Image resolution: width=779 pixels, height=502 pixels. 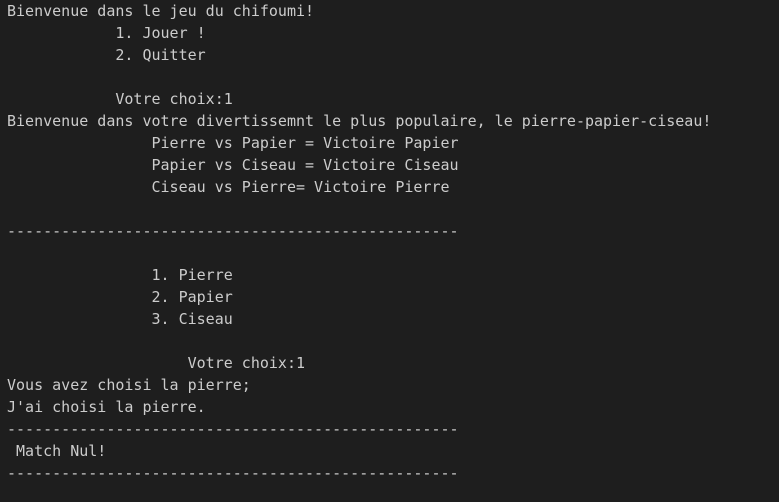 I want to click on choice-option-ciseau: 3. Ciseau, so click(x=120, y=319).